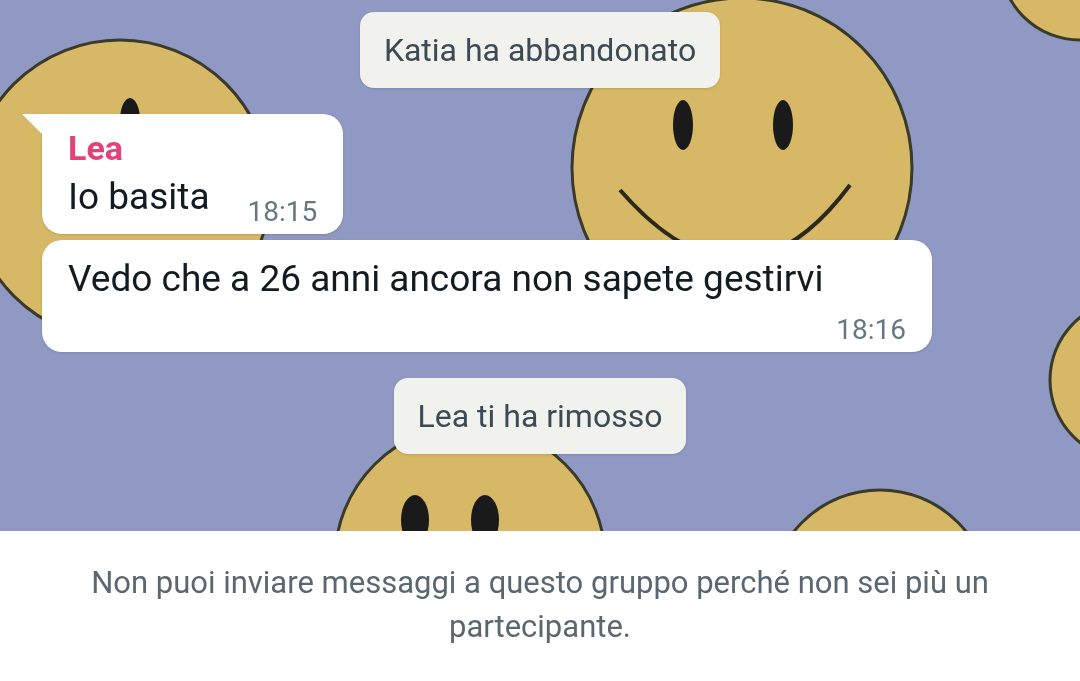 Image resolution: width=1080 pixels, height=681 pixels. Describe the element at coordinates (540, 50) in the screenshot. I see `system-message: Katia ha abbandonato` at that location.